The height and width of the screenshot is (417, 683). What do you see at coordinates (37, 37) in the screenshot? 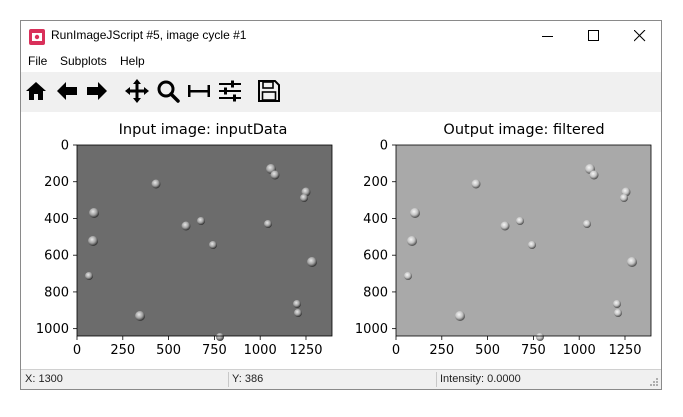
I see `app-icon` at bounding box center [37, 37].